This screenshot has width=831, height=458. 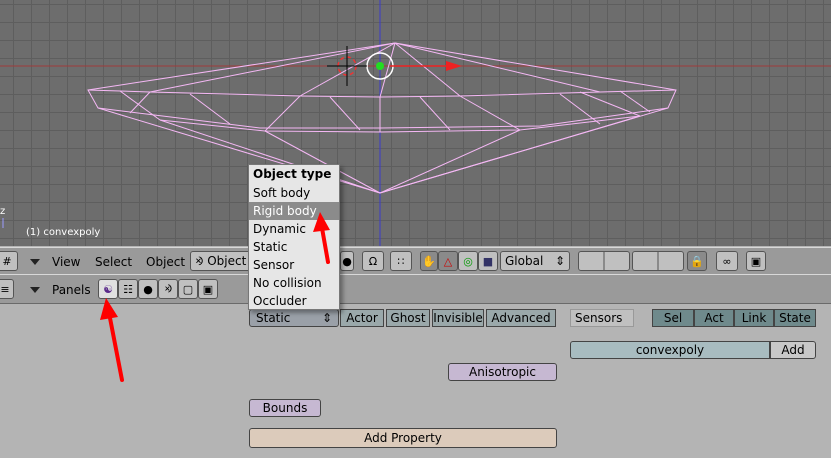 What do you see at coordinates (321, 238) in the screenshot?
I see `arrow-to-rigid-body` at bounding box center [321, 238].